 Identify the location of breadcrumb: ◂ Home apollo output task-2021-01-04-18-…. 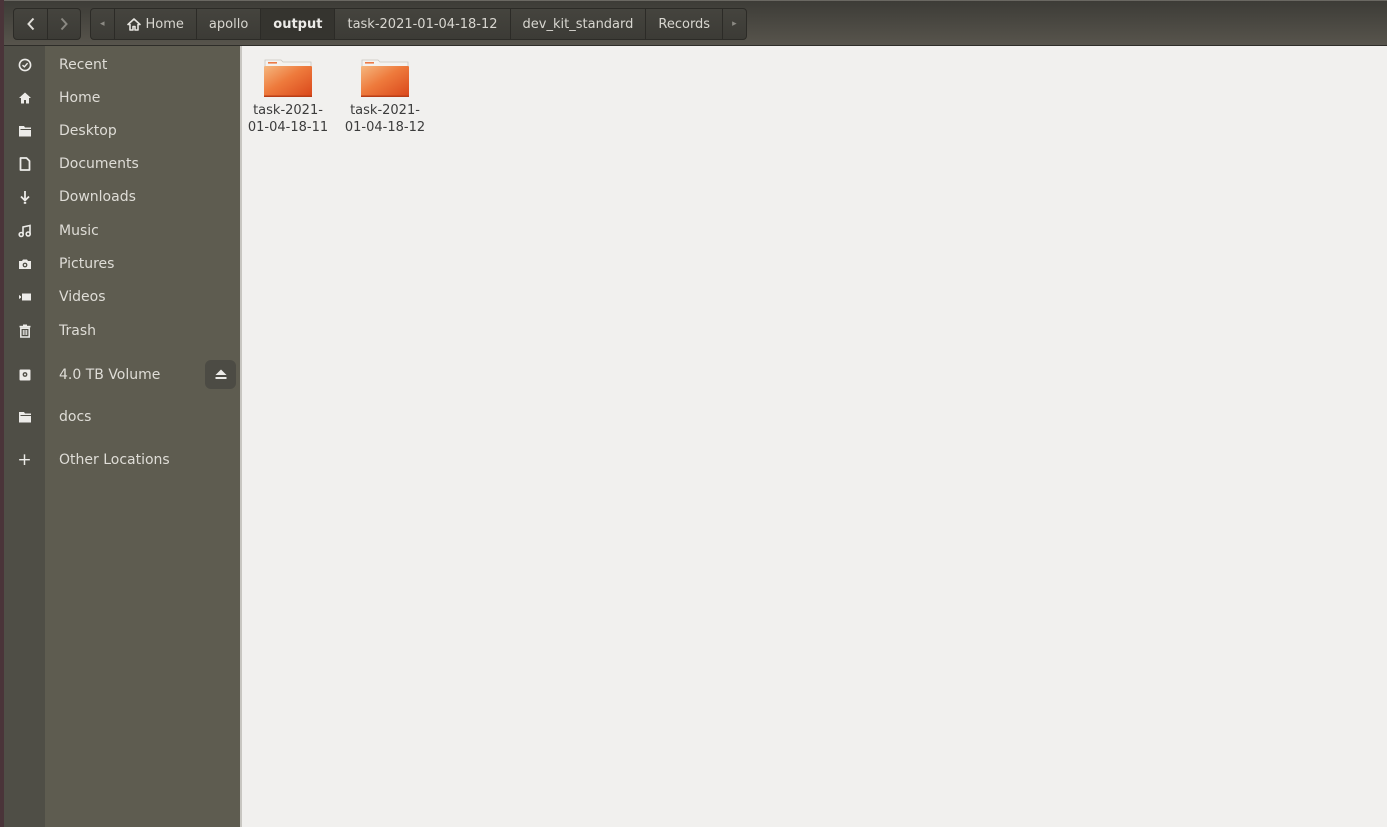
(418, 24).